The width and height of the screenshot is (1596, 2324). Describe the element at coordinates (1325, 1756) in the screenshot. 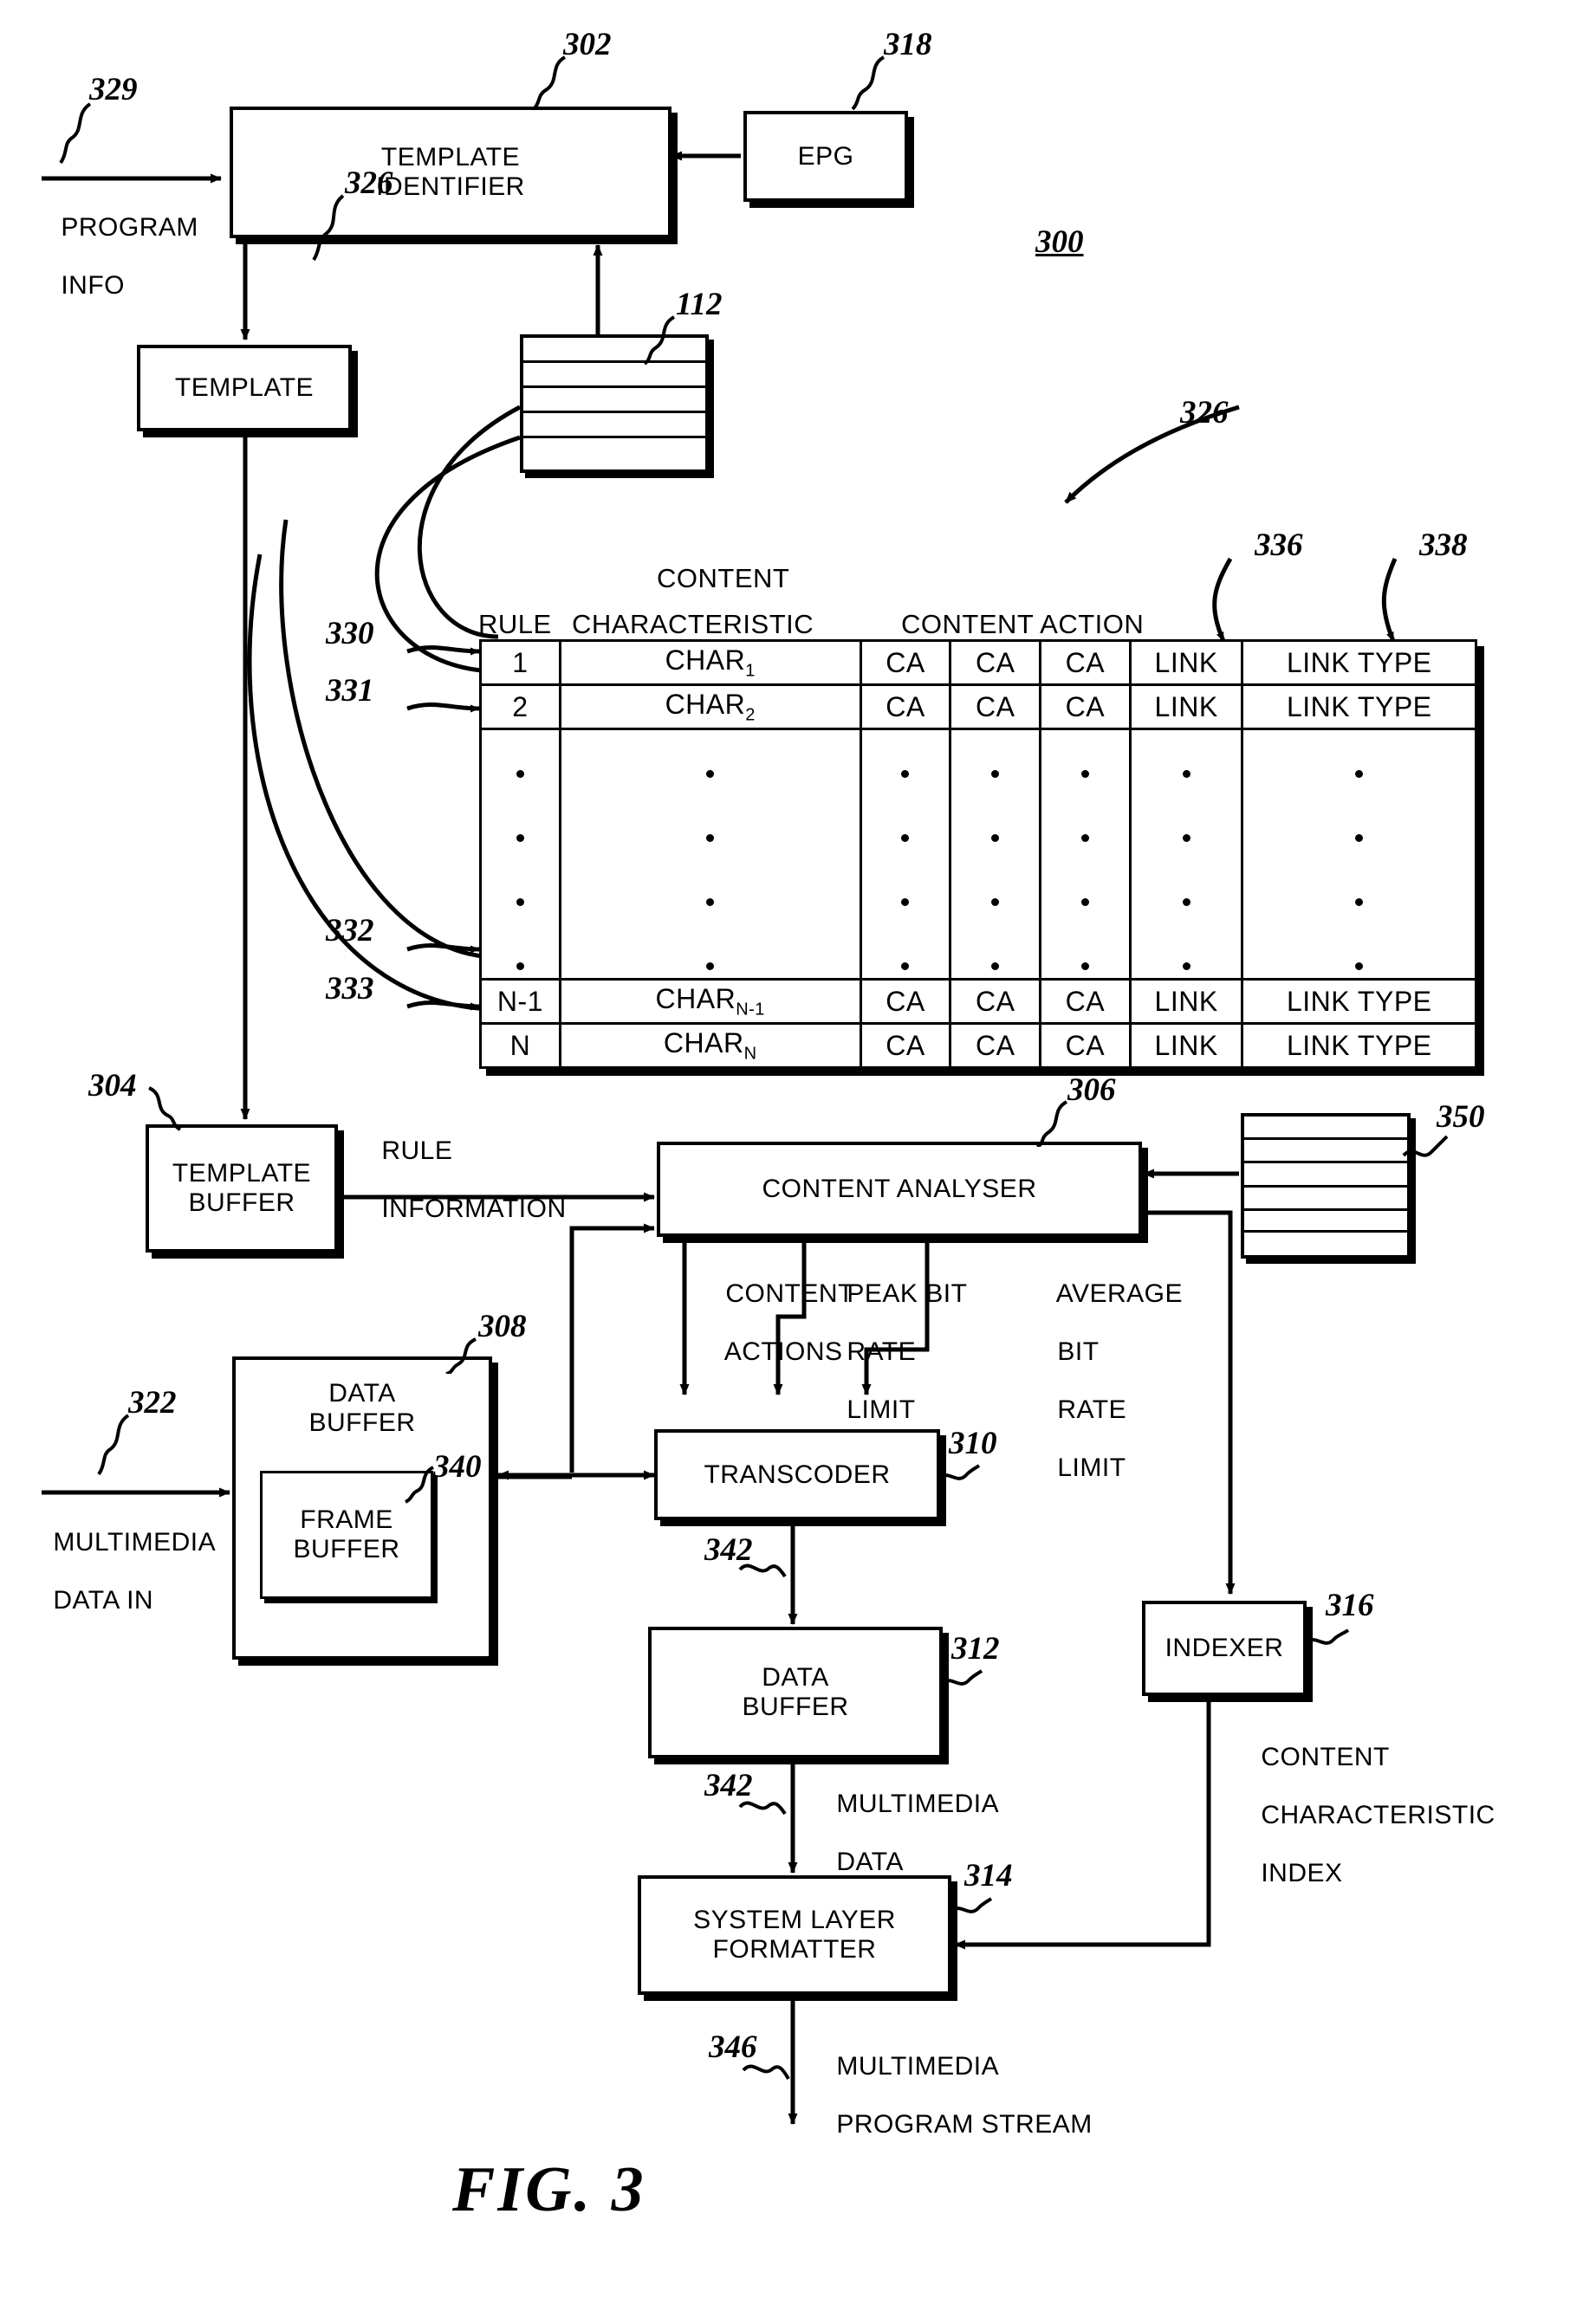

I see `signal-content-characteristic-index-line1: CONTENT` at that location.